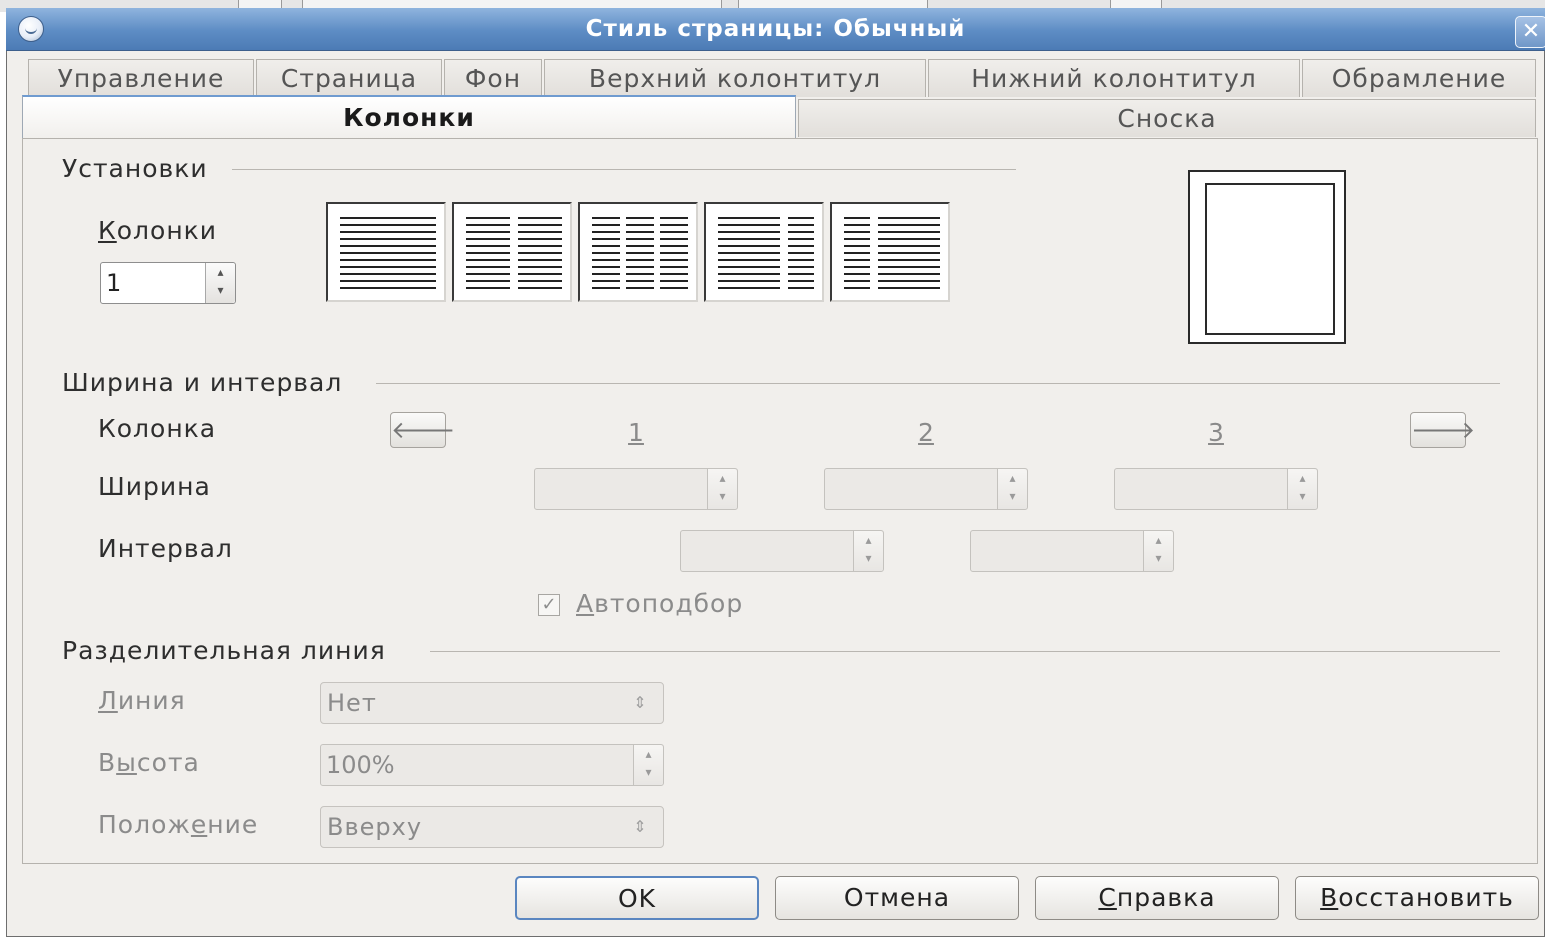 The height and width of the screenshot is (937, 1545). I want to click on two-columns-lines-icon, so click(514, 253).